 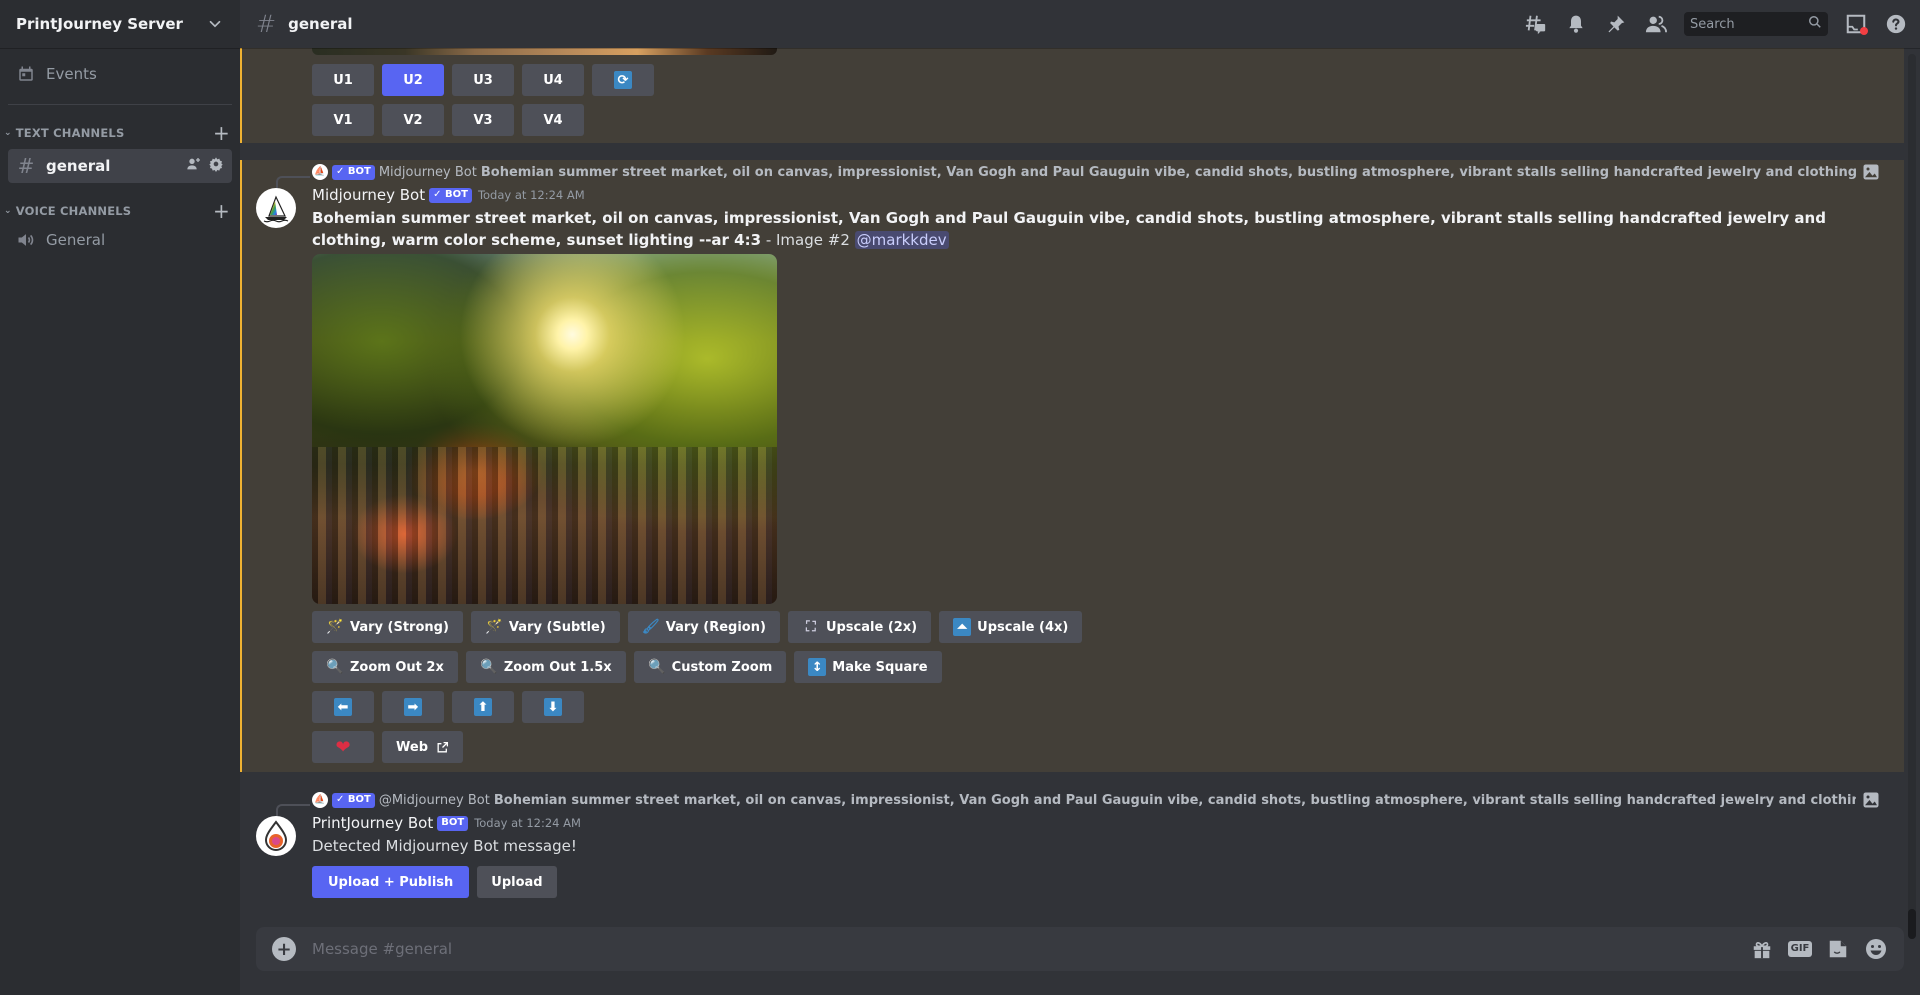 What do you see at coordinates (434, 800) in the screenshot?
I see `reply-author: @Midjourney Bot` at bounding box center [434, 800].